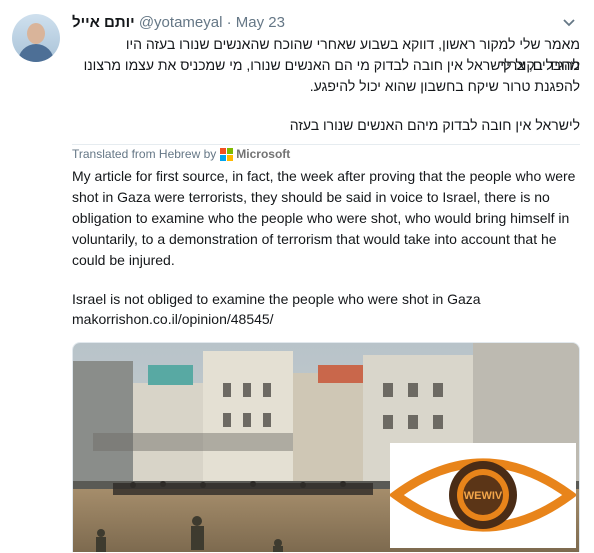 This screenshot has height=553, width=594. What do you see at coordinates (36, 53) in the screenshot?
I see `avatar-body` at bounding box center [36, 53].